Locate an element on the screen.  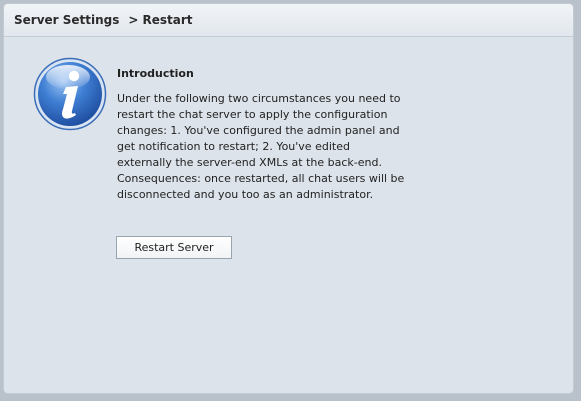
info-icon is located at coordinates (70, 94).